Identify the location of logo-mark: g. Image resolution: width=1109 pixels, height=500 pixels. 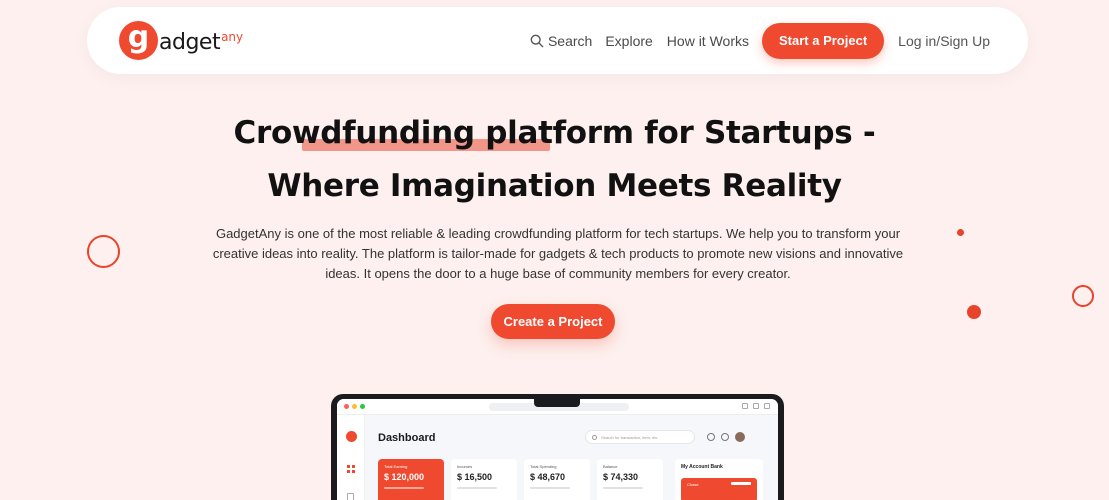
(138, 40).